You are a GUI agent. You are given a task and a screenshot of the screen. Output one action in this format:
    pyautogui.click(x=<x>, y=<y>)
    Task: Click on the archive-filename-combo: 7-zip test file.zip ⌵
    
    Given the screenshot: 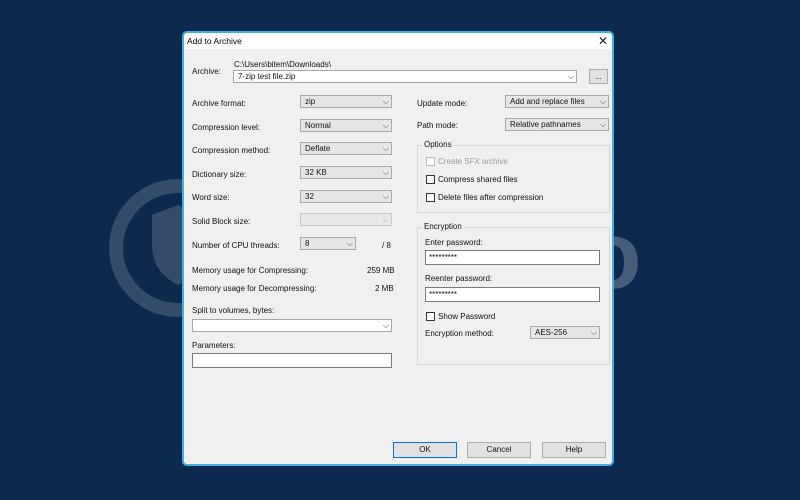 What is the action you would take?
    pyautogui.click(x=405, y=76)
    